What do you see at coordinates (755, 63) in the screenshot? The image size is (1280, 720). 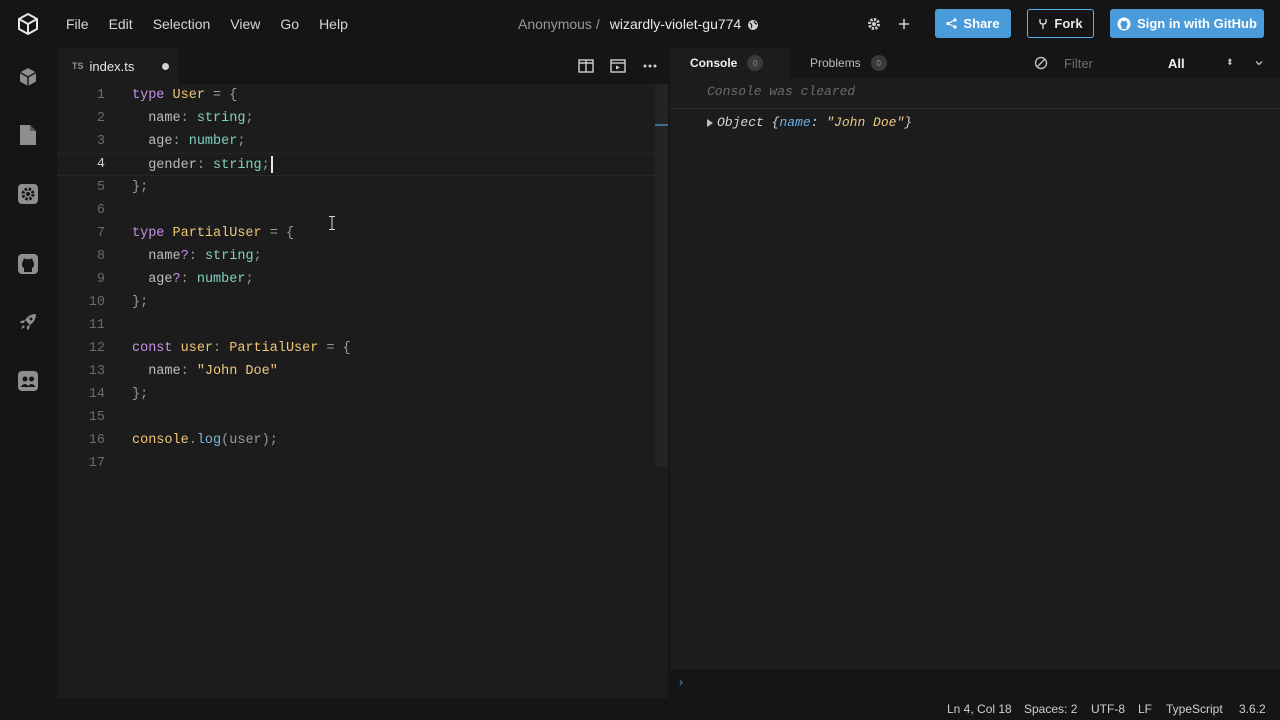 I see `console-count-badge: 0` at bounding box center [755, 63].